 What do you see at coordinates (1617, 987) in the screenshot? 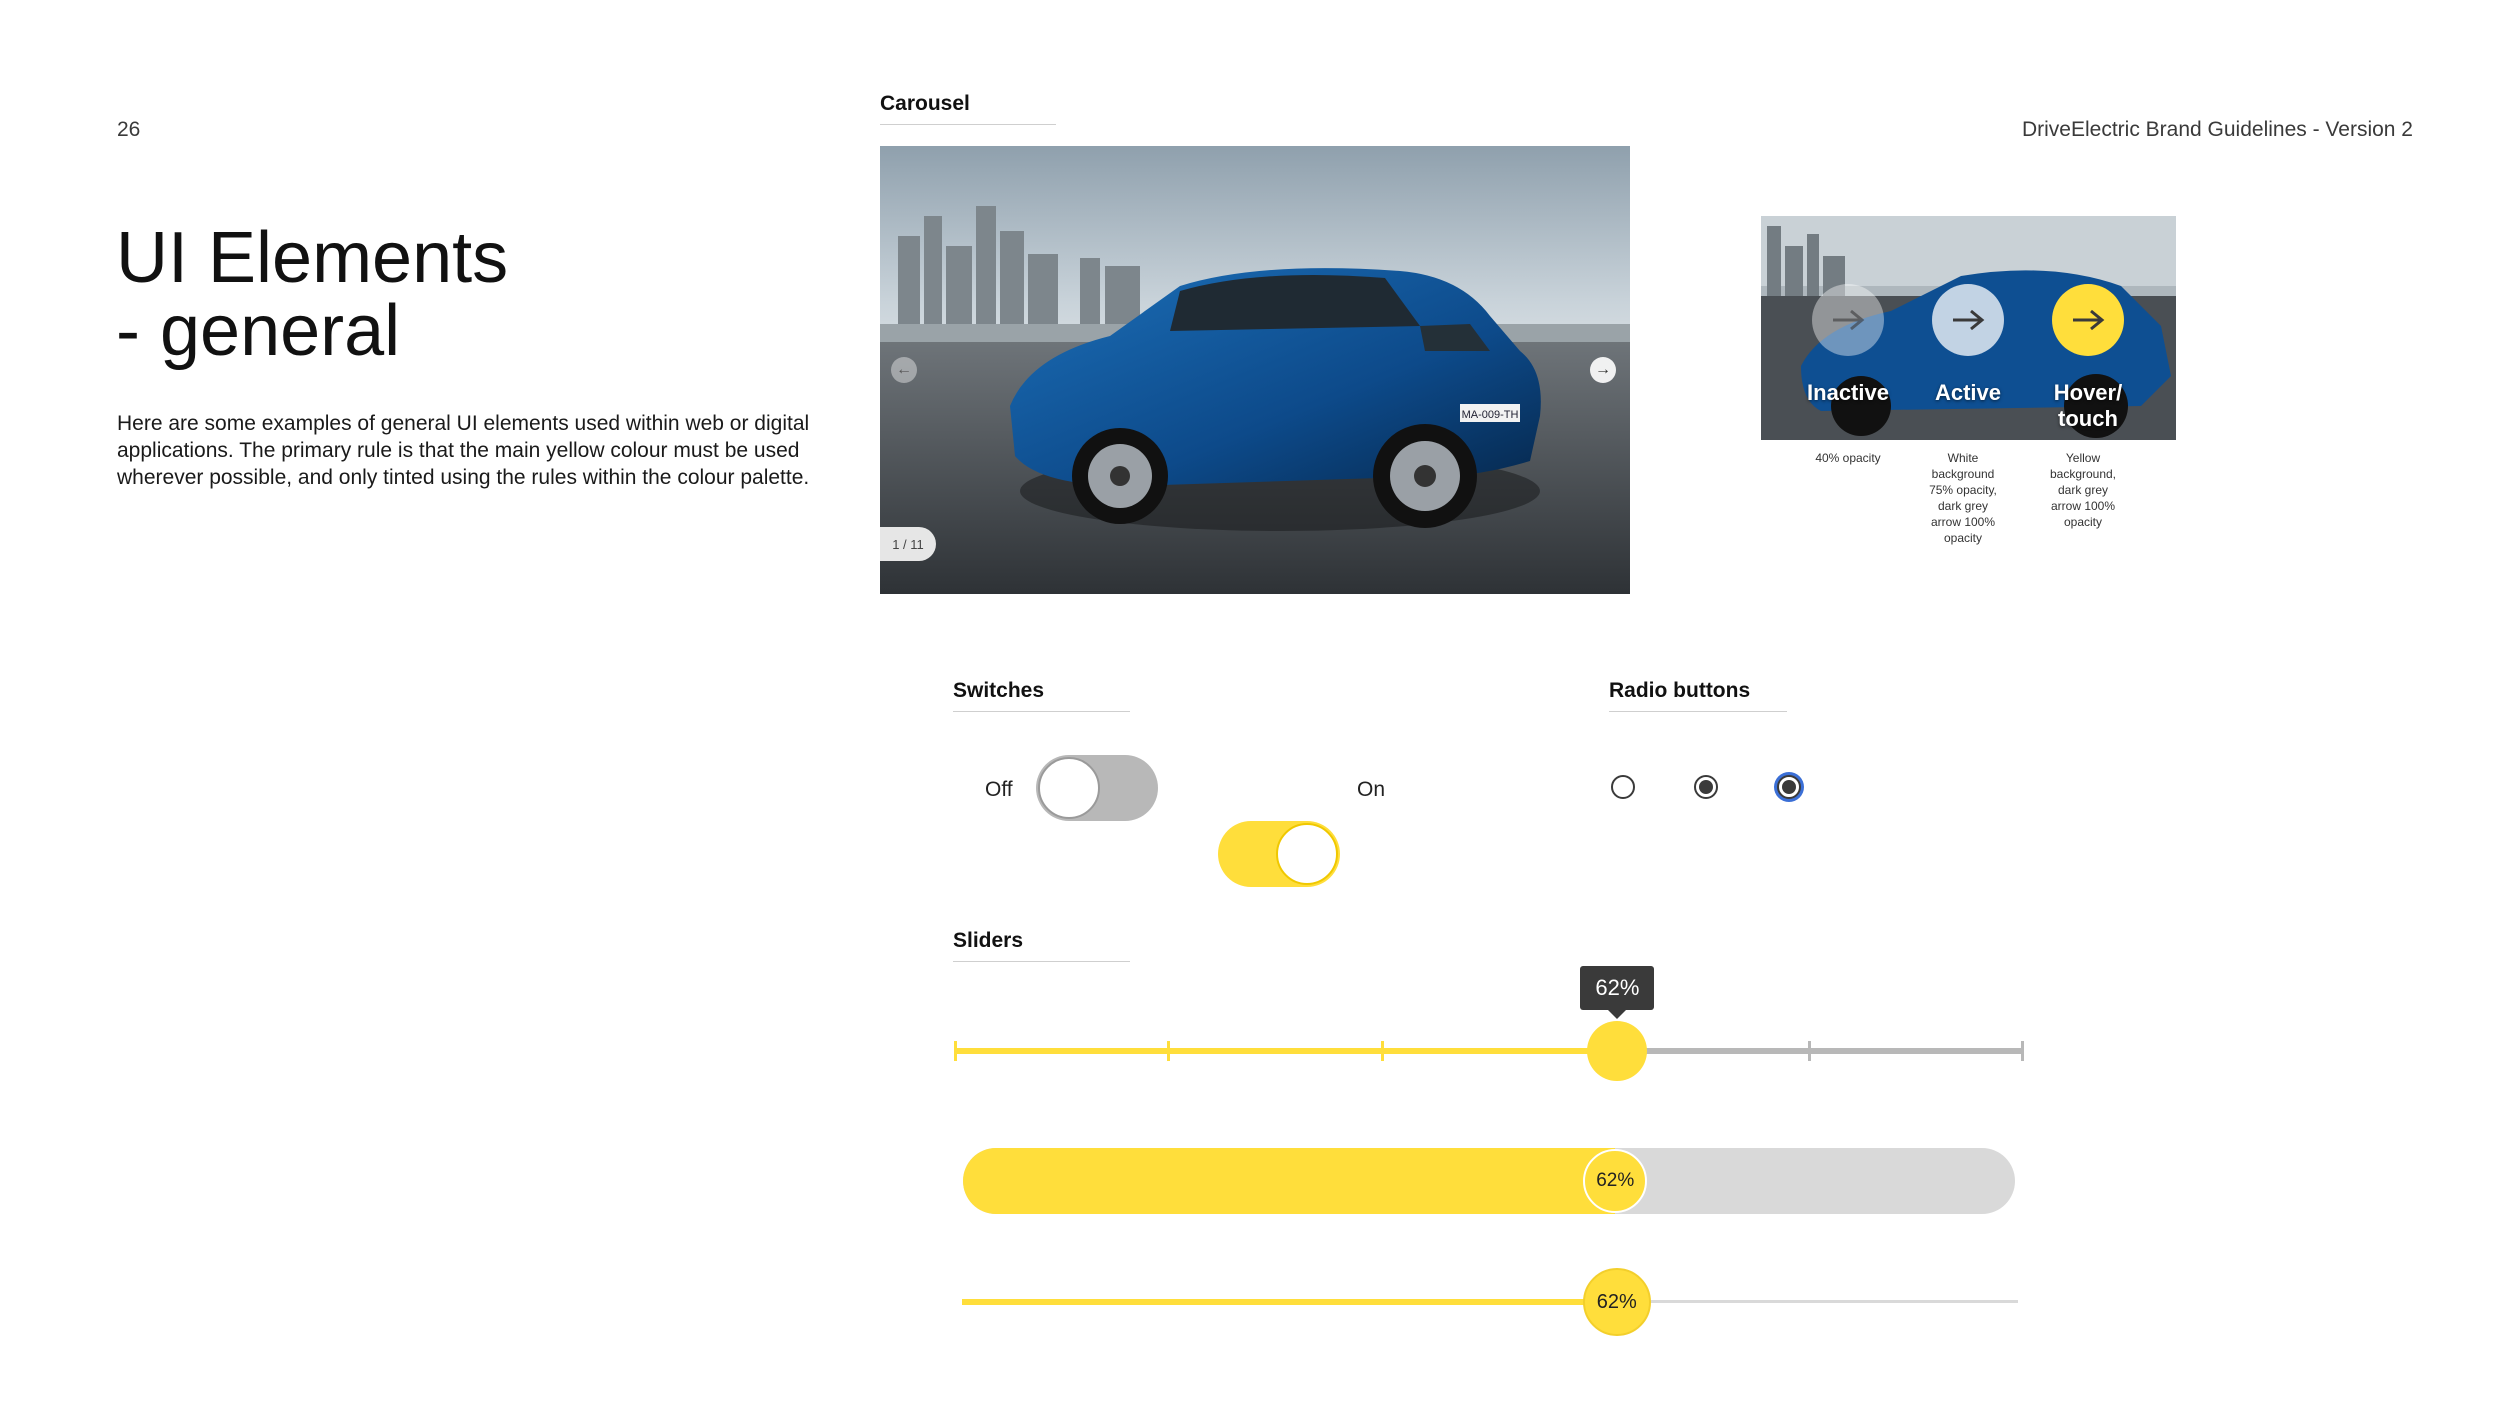
I see `slider-tooltip-value: 62%` at bounding box center [1617, 987].